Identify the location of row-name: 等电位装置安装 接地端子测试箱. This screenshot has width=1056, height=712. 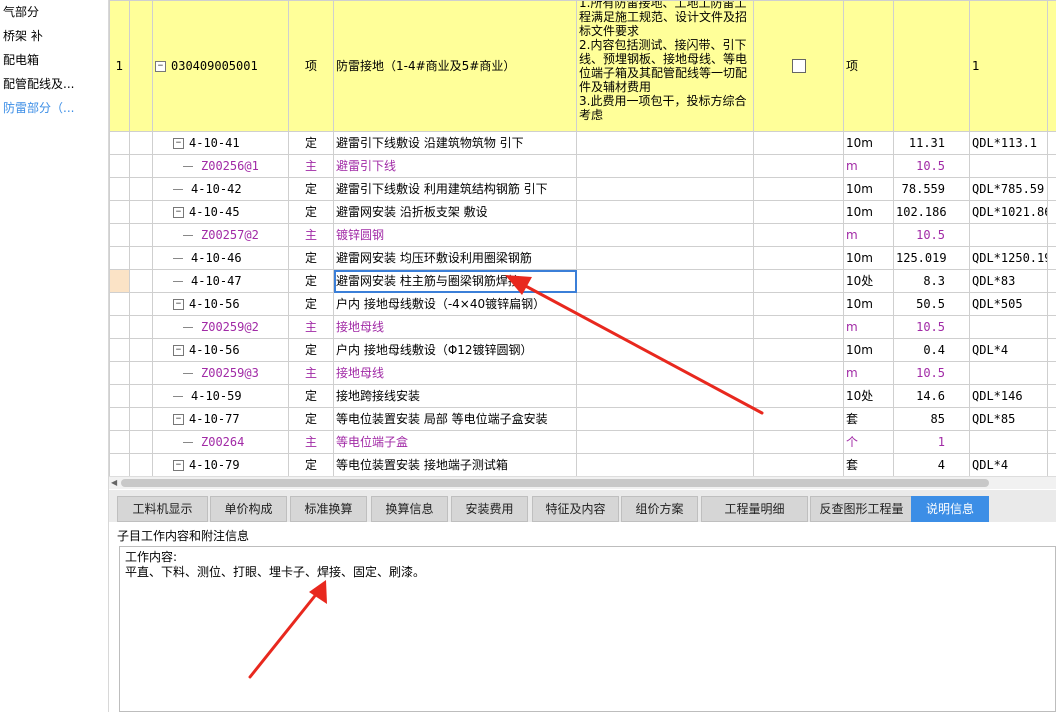
(455, 465).